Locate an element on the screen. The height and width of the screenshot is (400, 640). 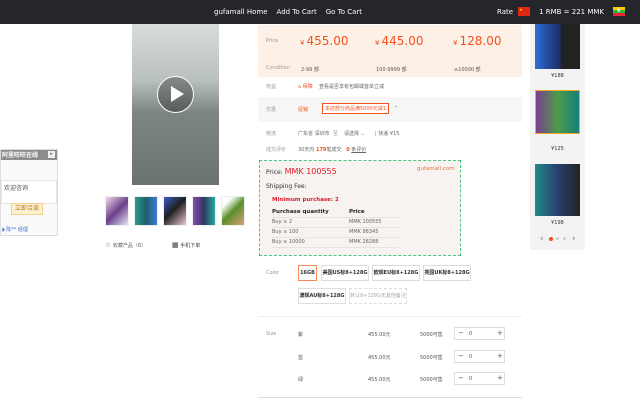
logistics-to: 至 is located at coordinates (336, 134).